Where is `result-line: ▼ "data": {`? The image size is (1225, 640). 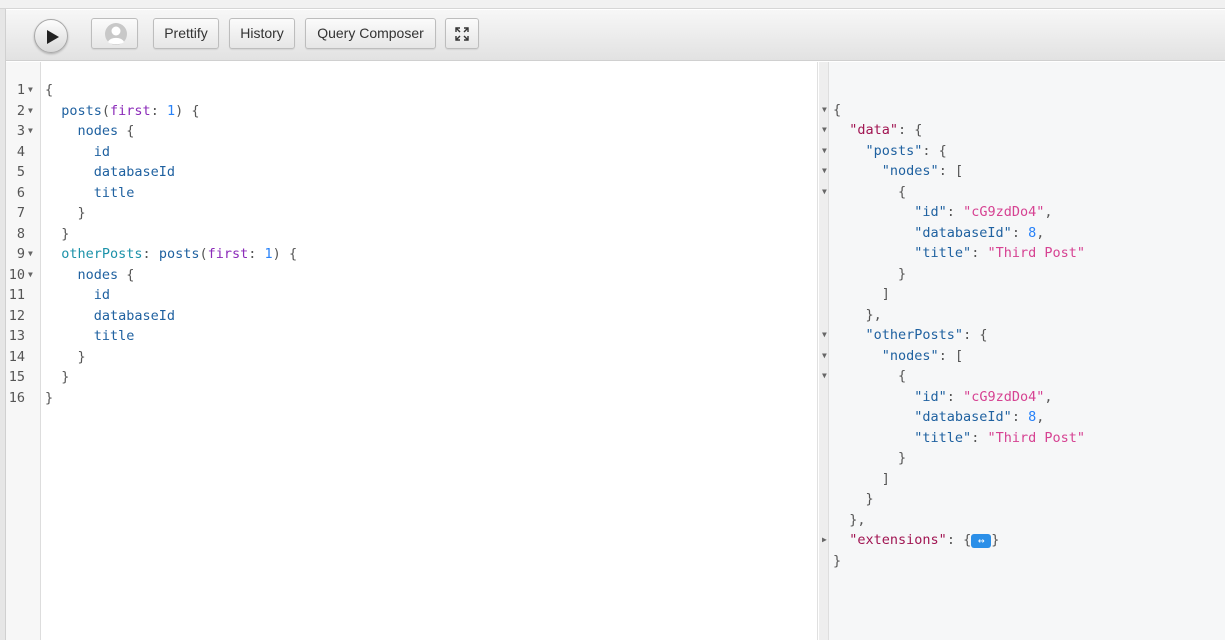 result-line: ▼ "data": { is located at coordinates (872, 130).